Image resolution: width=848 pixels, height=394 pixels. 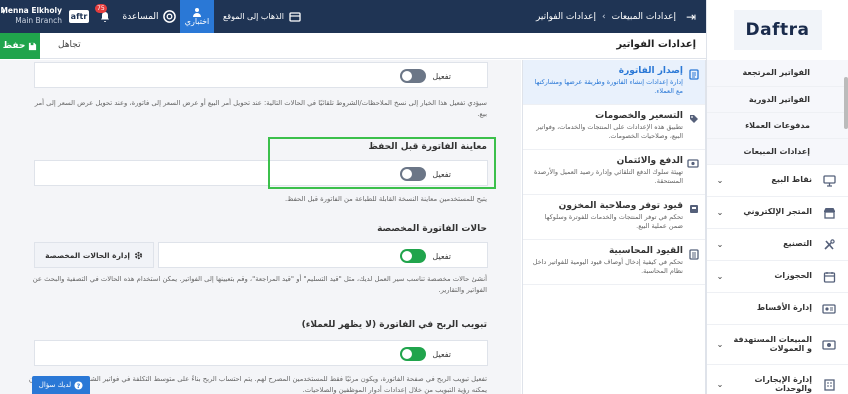 I want to click on ask-question-button: ? لديك سؤال, so click(x=61, y=385).